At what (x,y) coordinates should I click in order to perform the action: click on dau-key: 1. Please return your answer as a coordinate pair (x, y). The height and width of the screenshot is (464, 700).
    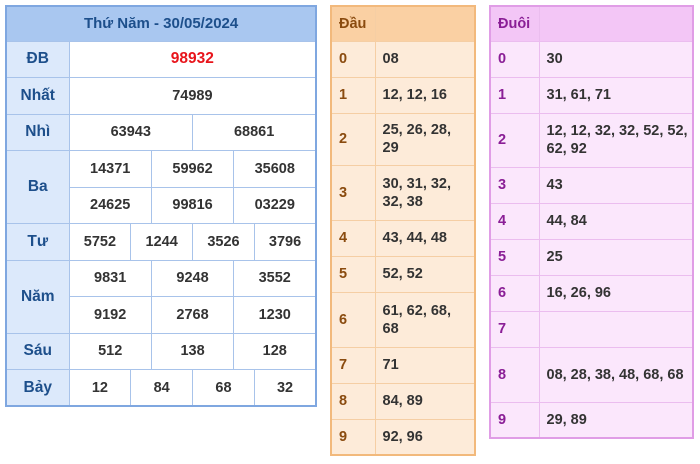
    Looking at the image, I should click on (353, 95).